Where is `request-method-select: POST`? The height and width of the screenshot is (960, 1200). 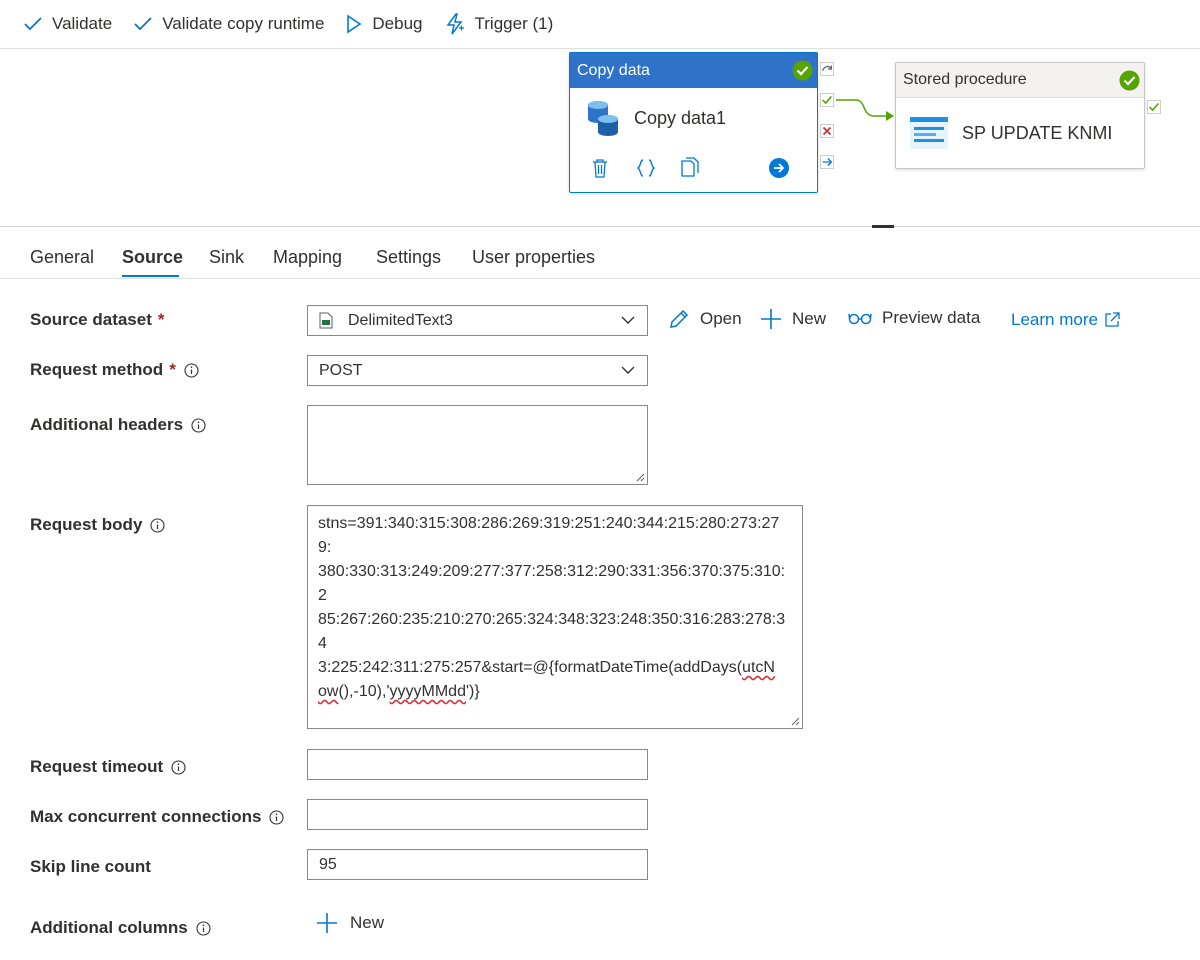 request-method-select: POST is located at coordinates (477, 370).